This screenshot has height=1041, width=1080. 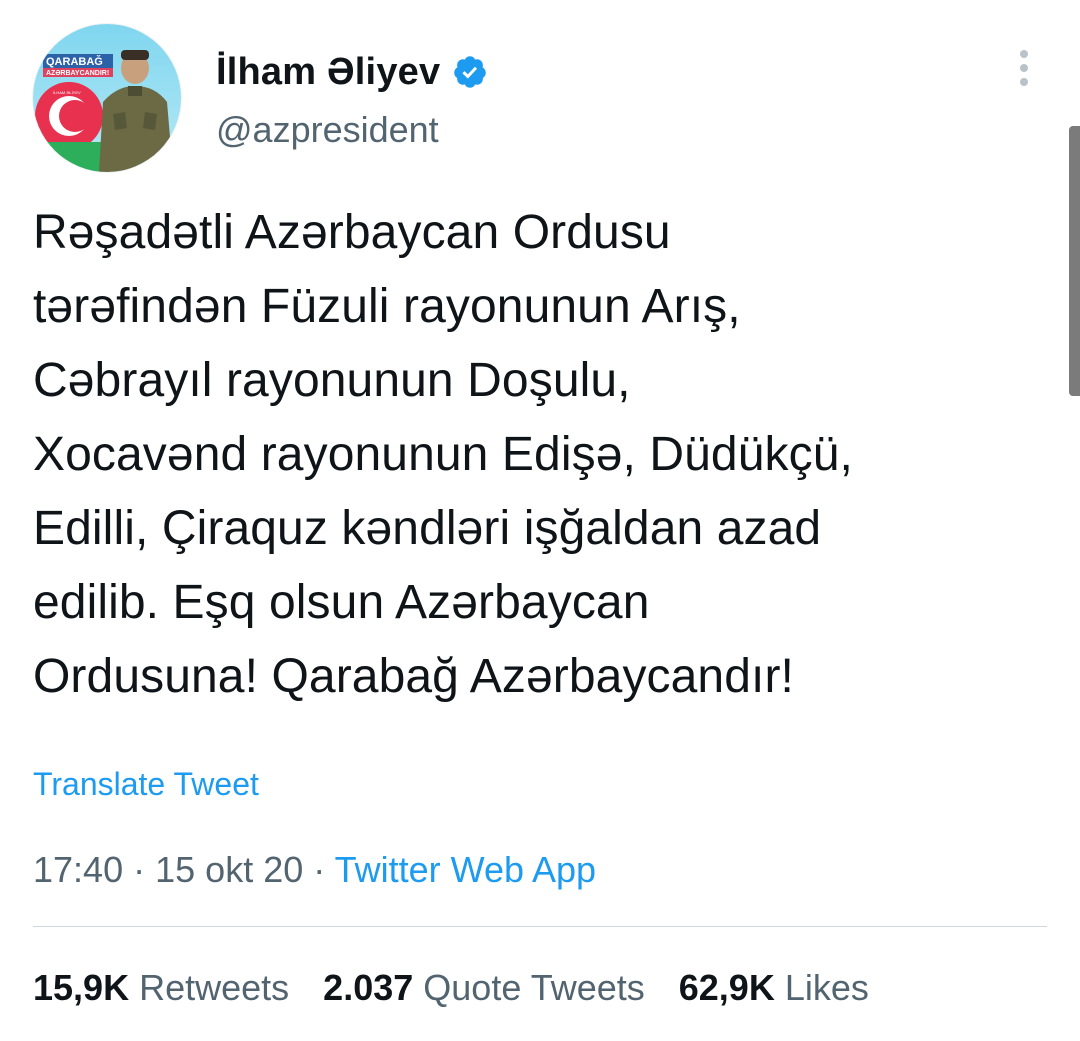 I want to click on likes-stat: 62,9K Likes, so click(x=774, y=988).